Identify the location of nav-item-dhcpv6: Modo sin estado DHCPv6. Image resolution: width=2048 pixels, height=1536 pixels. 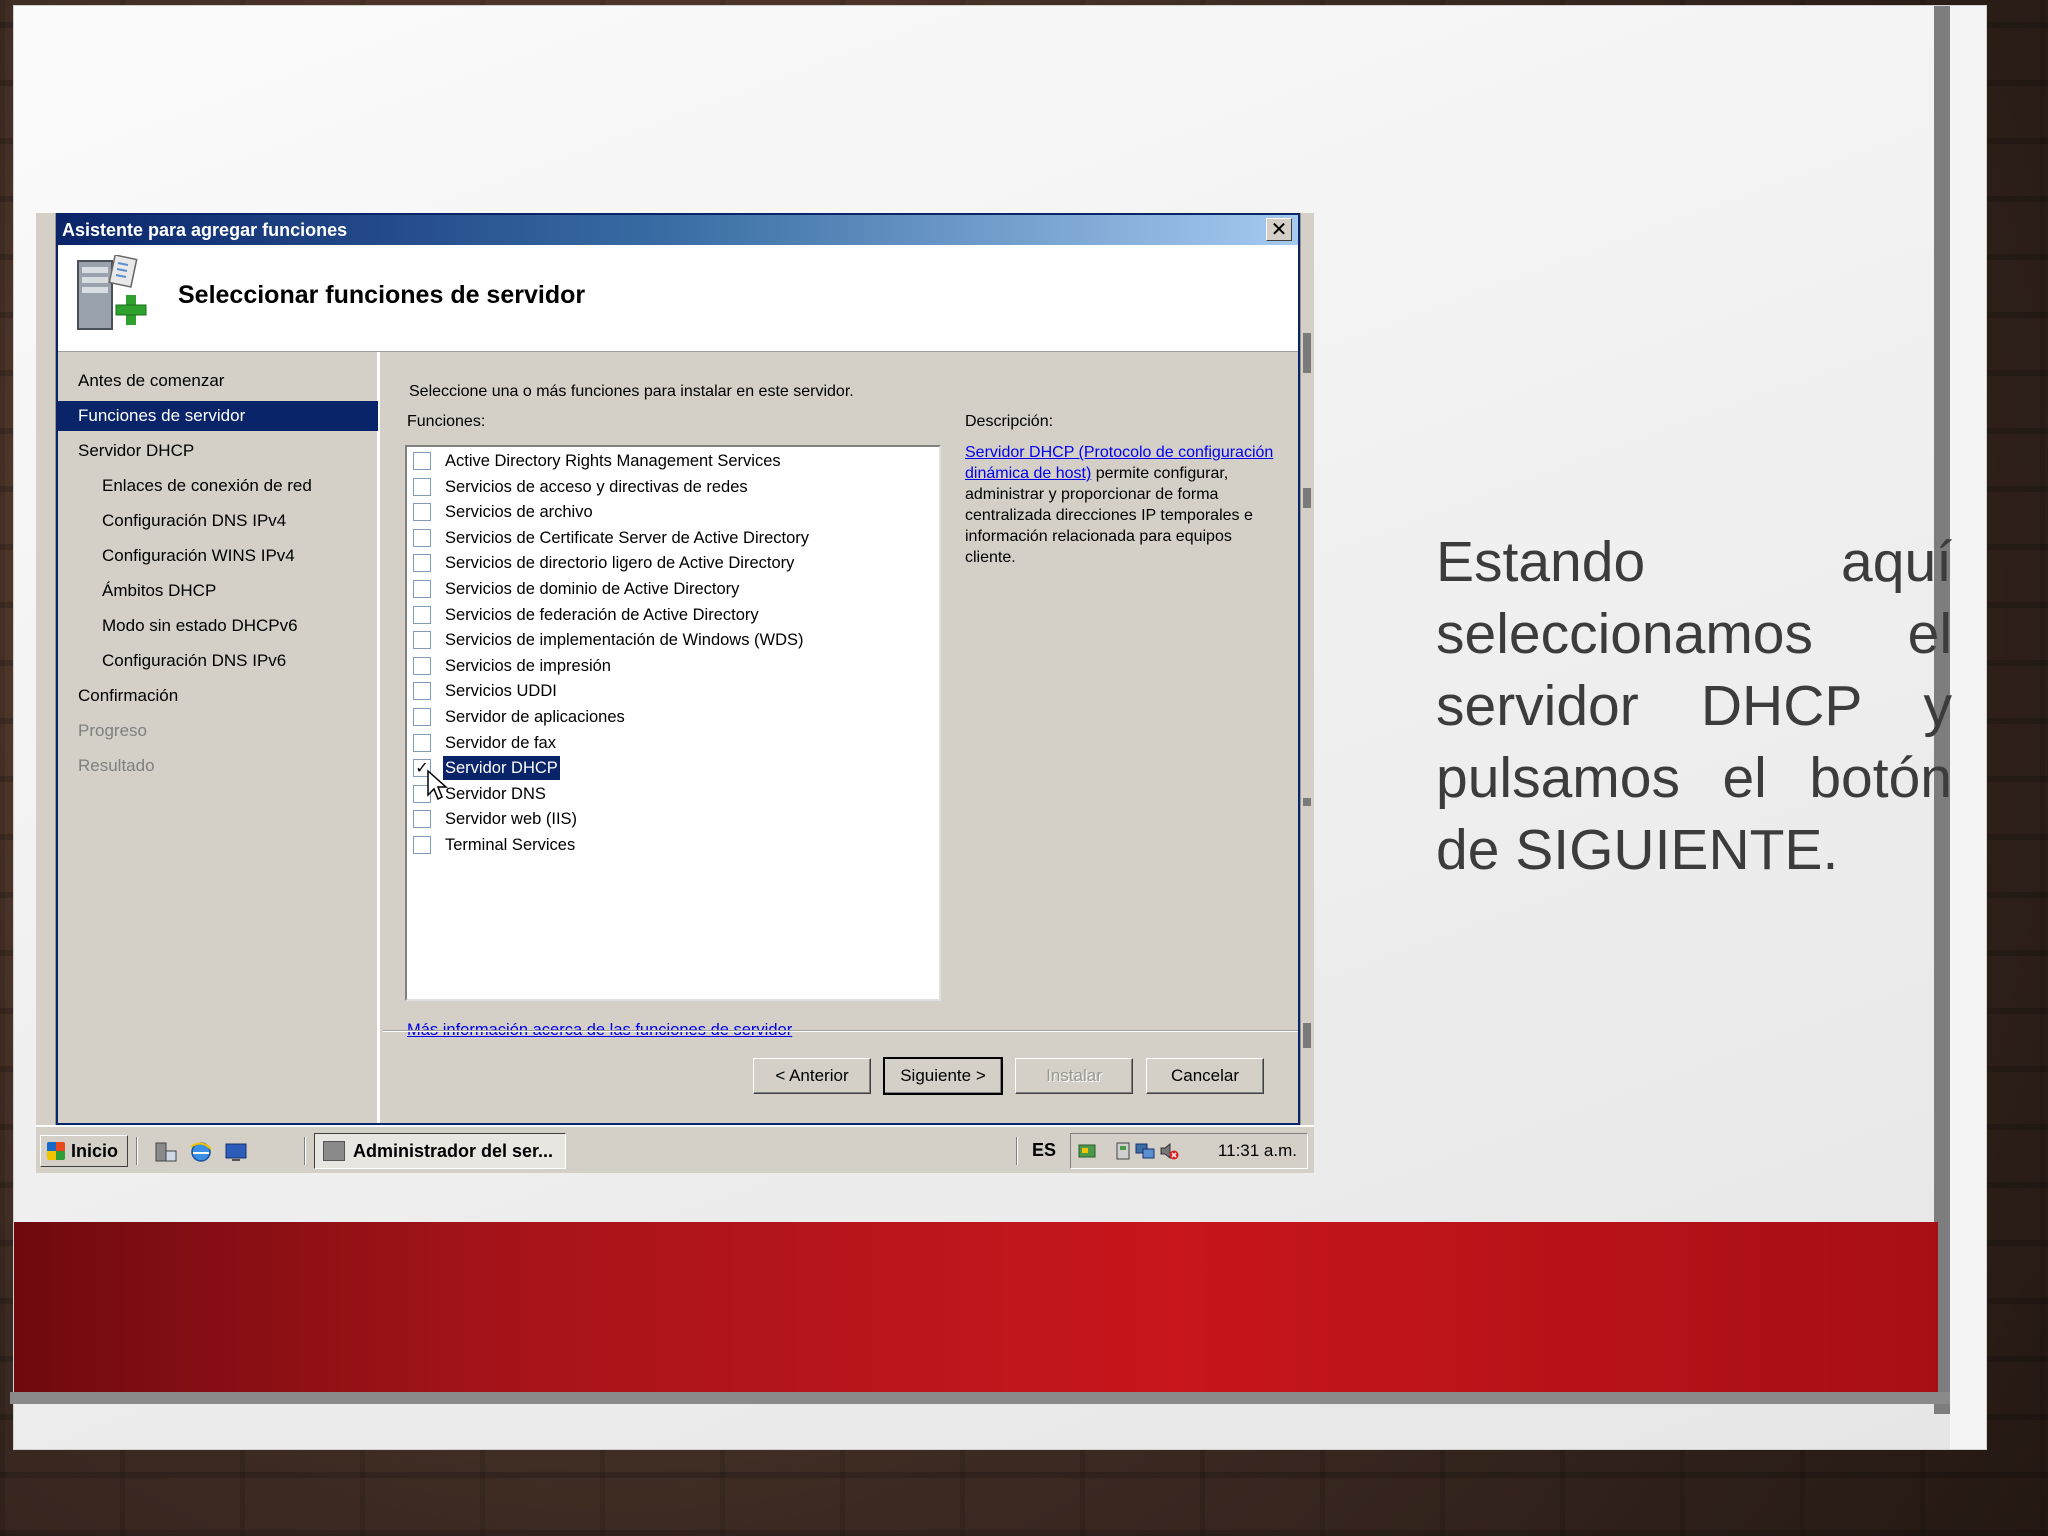
(218, 626).